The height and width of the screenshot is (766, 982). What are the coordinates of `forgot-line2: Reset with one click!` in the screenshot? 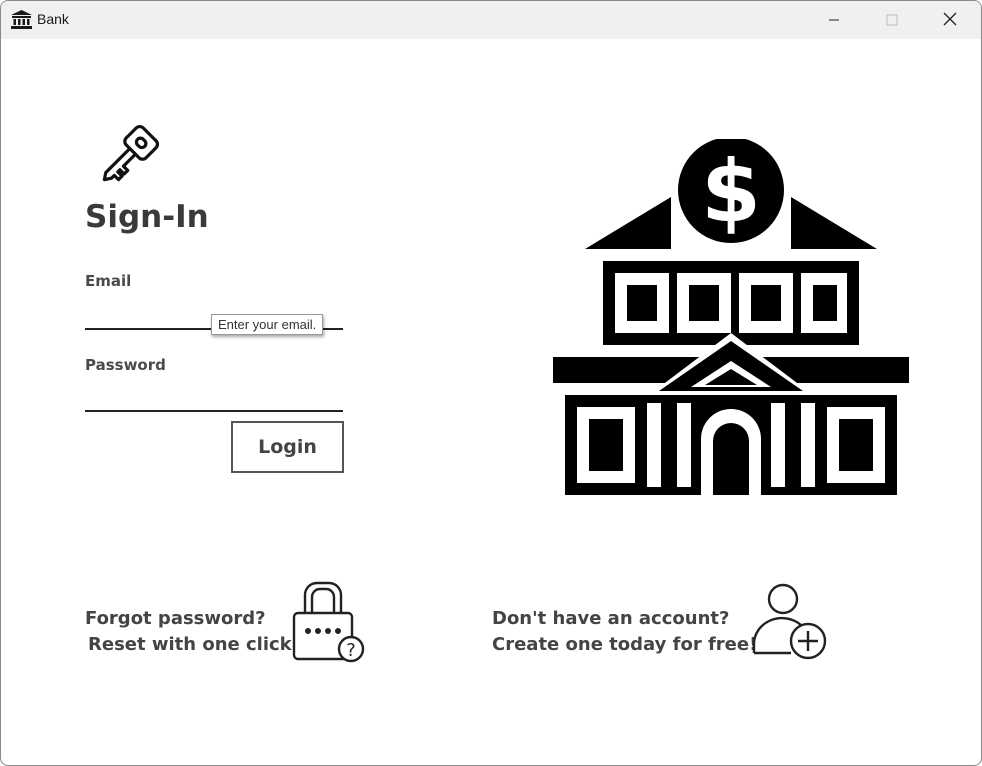 It's located at (194, 644).